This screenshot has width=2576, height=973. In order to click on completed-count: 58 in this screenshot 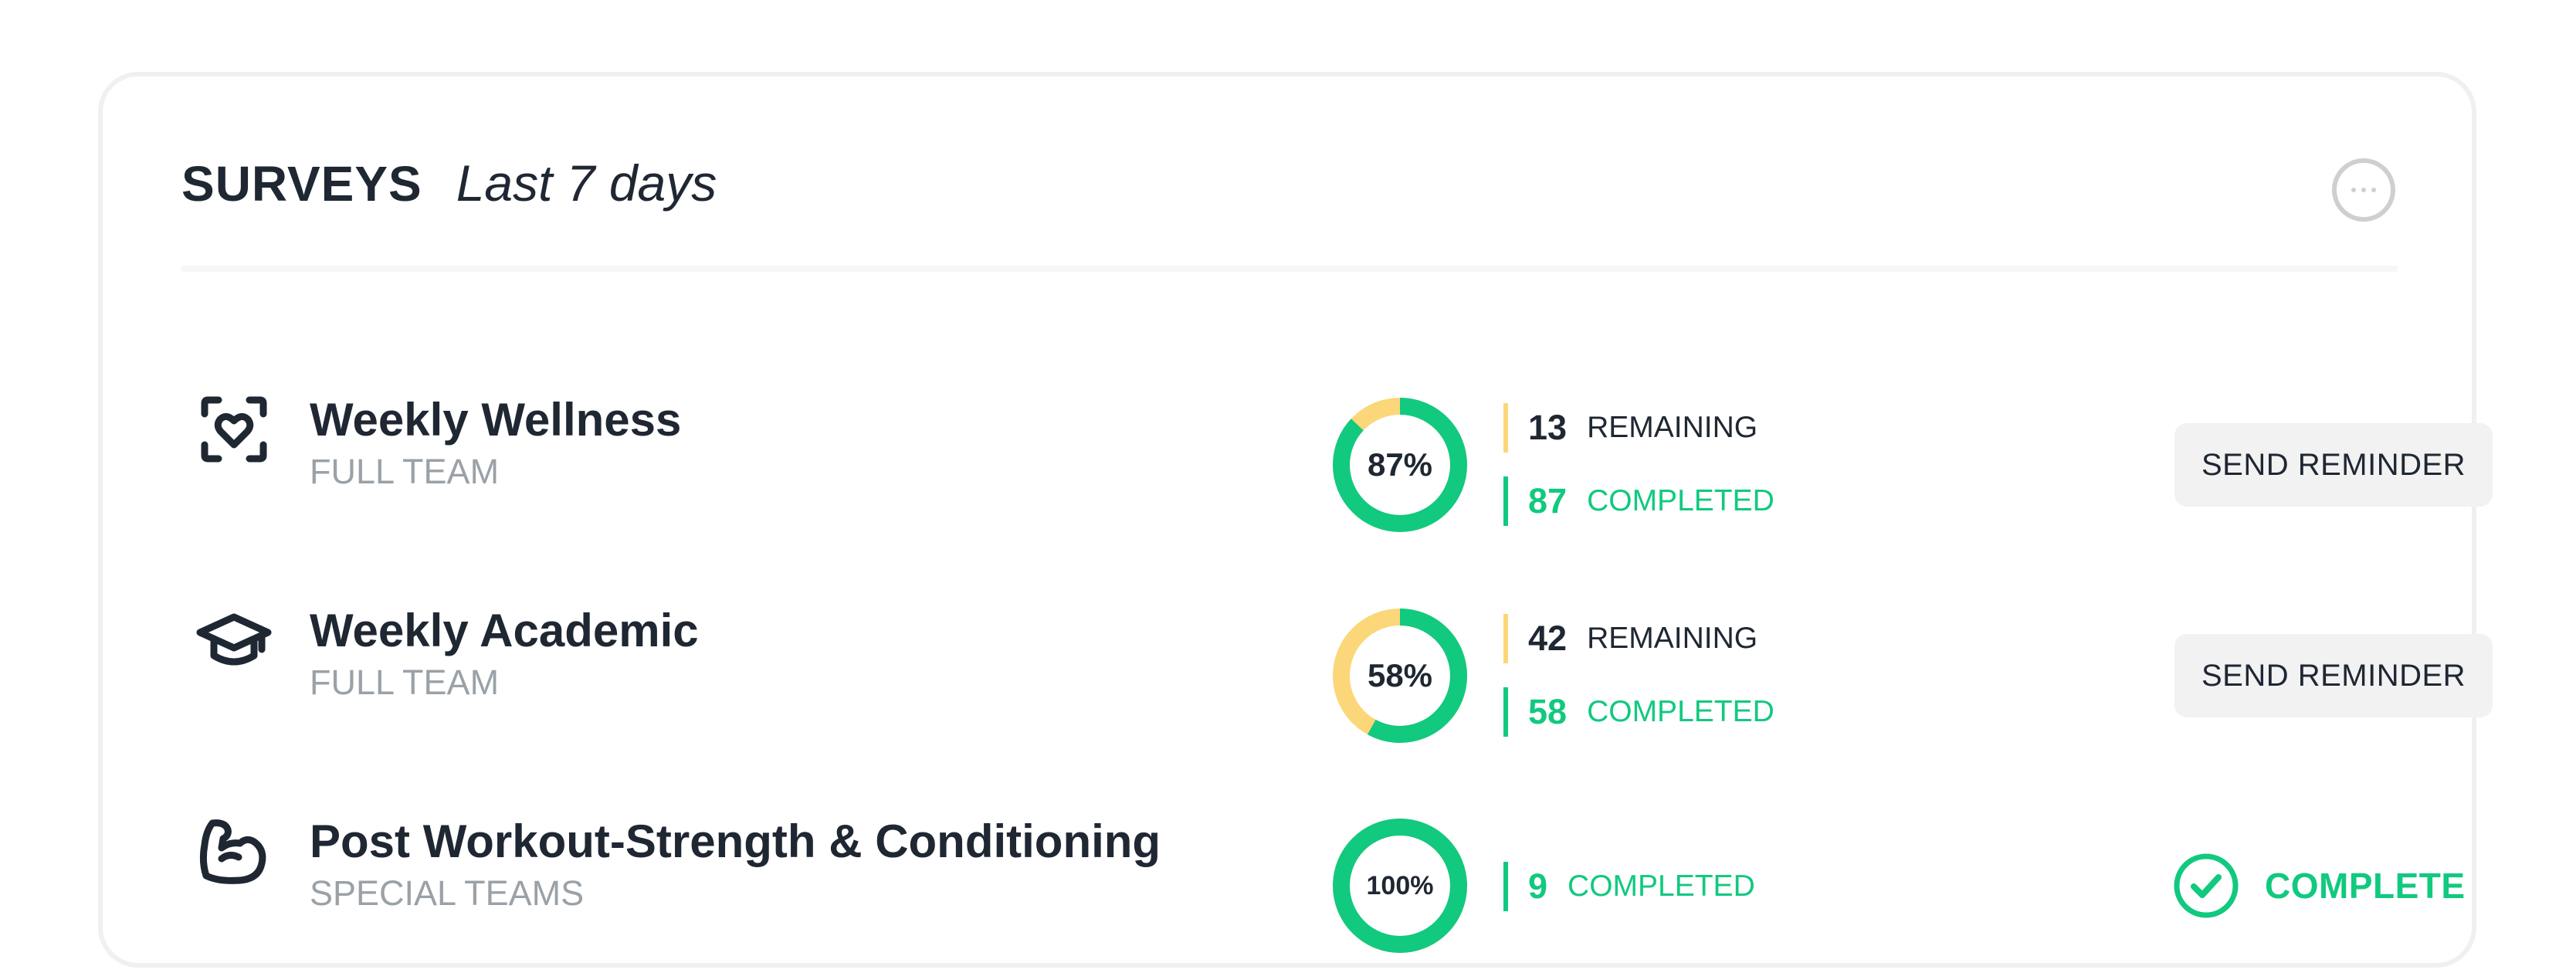, I will do `click(1548, 711)`.